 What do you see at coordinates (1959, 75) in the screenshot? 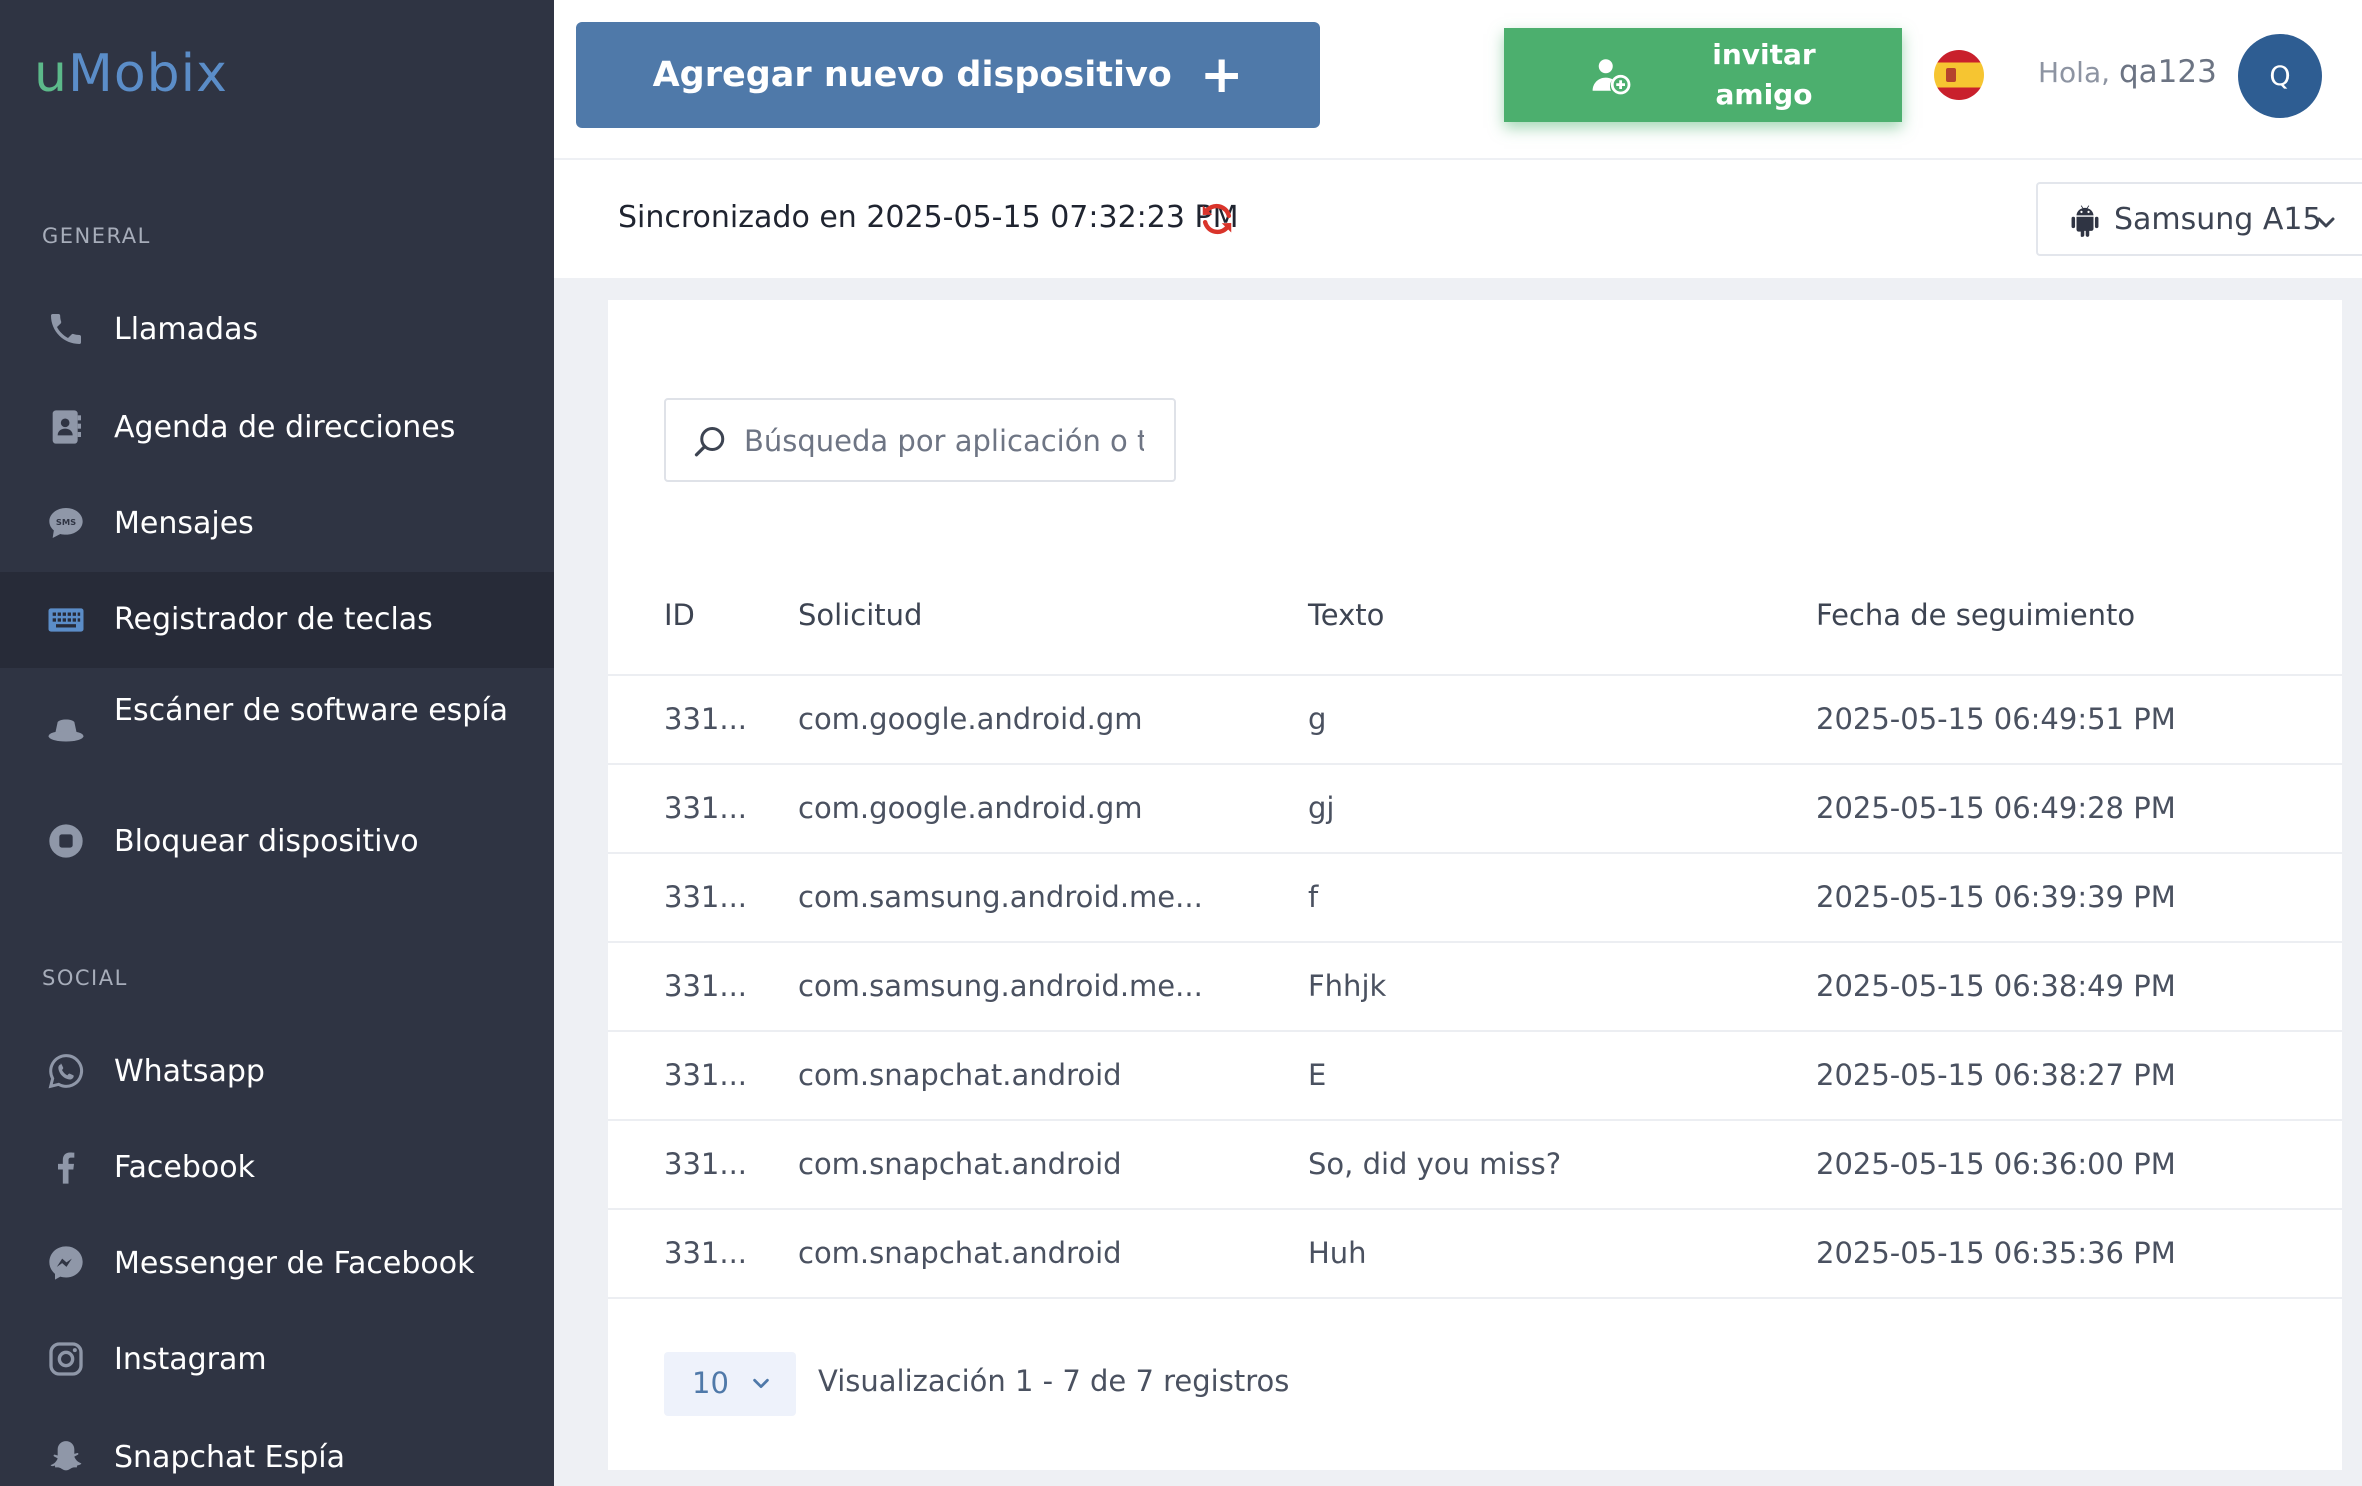
I see `spain-flag-icon` at bounding box center [1959, 75].